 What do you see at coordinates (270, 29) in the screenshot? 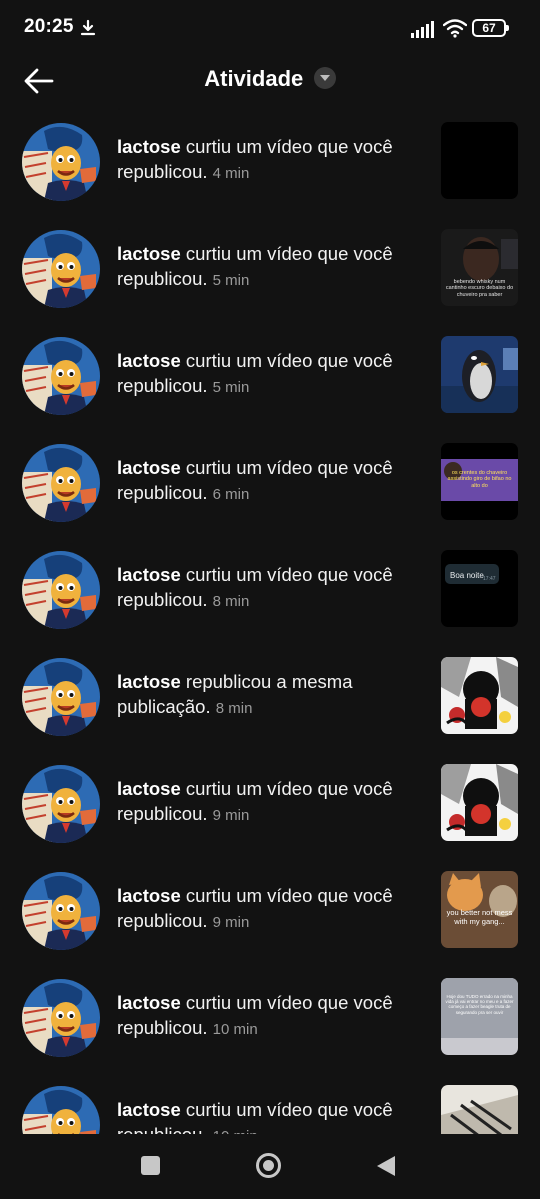
I see `status-bar: 20:25 67` at bounding box center [270, 29].